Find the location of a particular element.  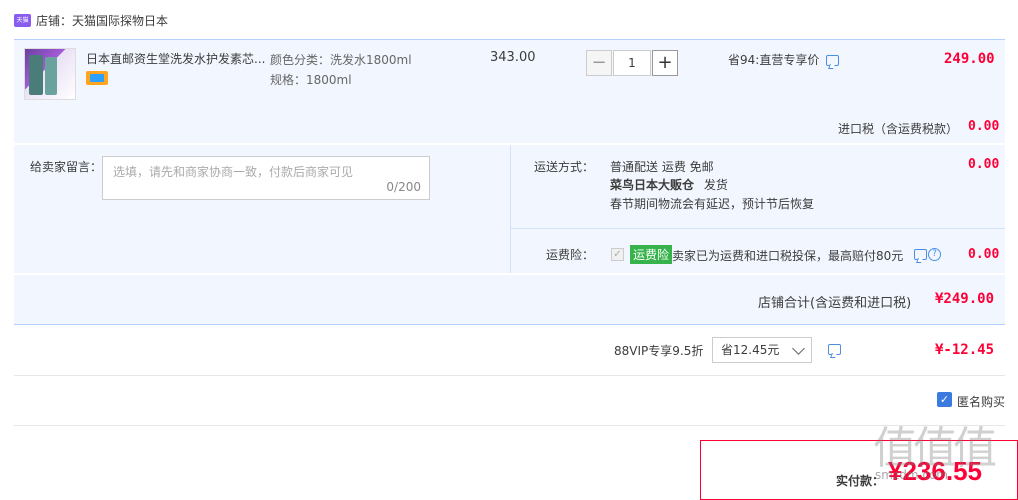

shipping-label: 运送方式： is located at coordinates (564, 167).